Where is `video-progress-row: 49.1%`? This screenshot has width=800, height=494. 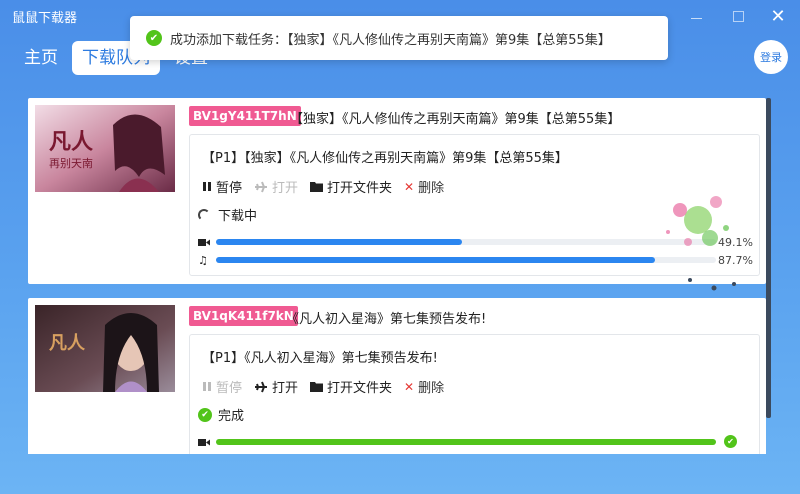
video-progress-row: 49.1% is located at coordinates (475, 242).